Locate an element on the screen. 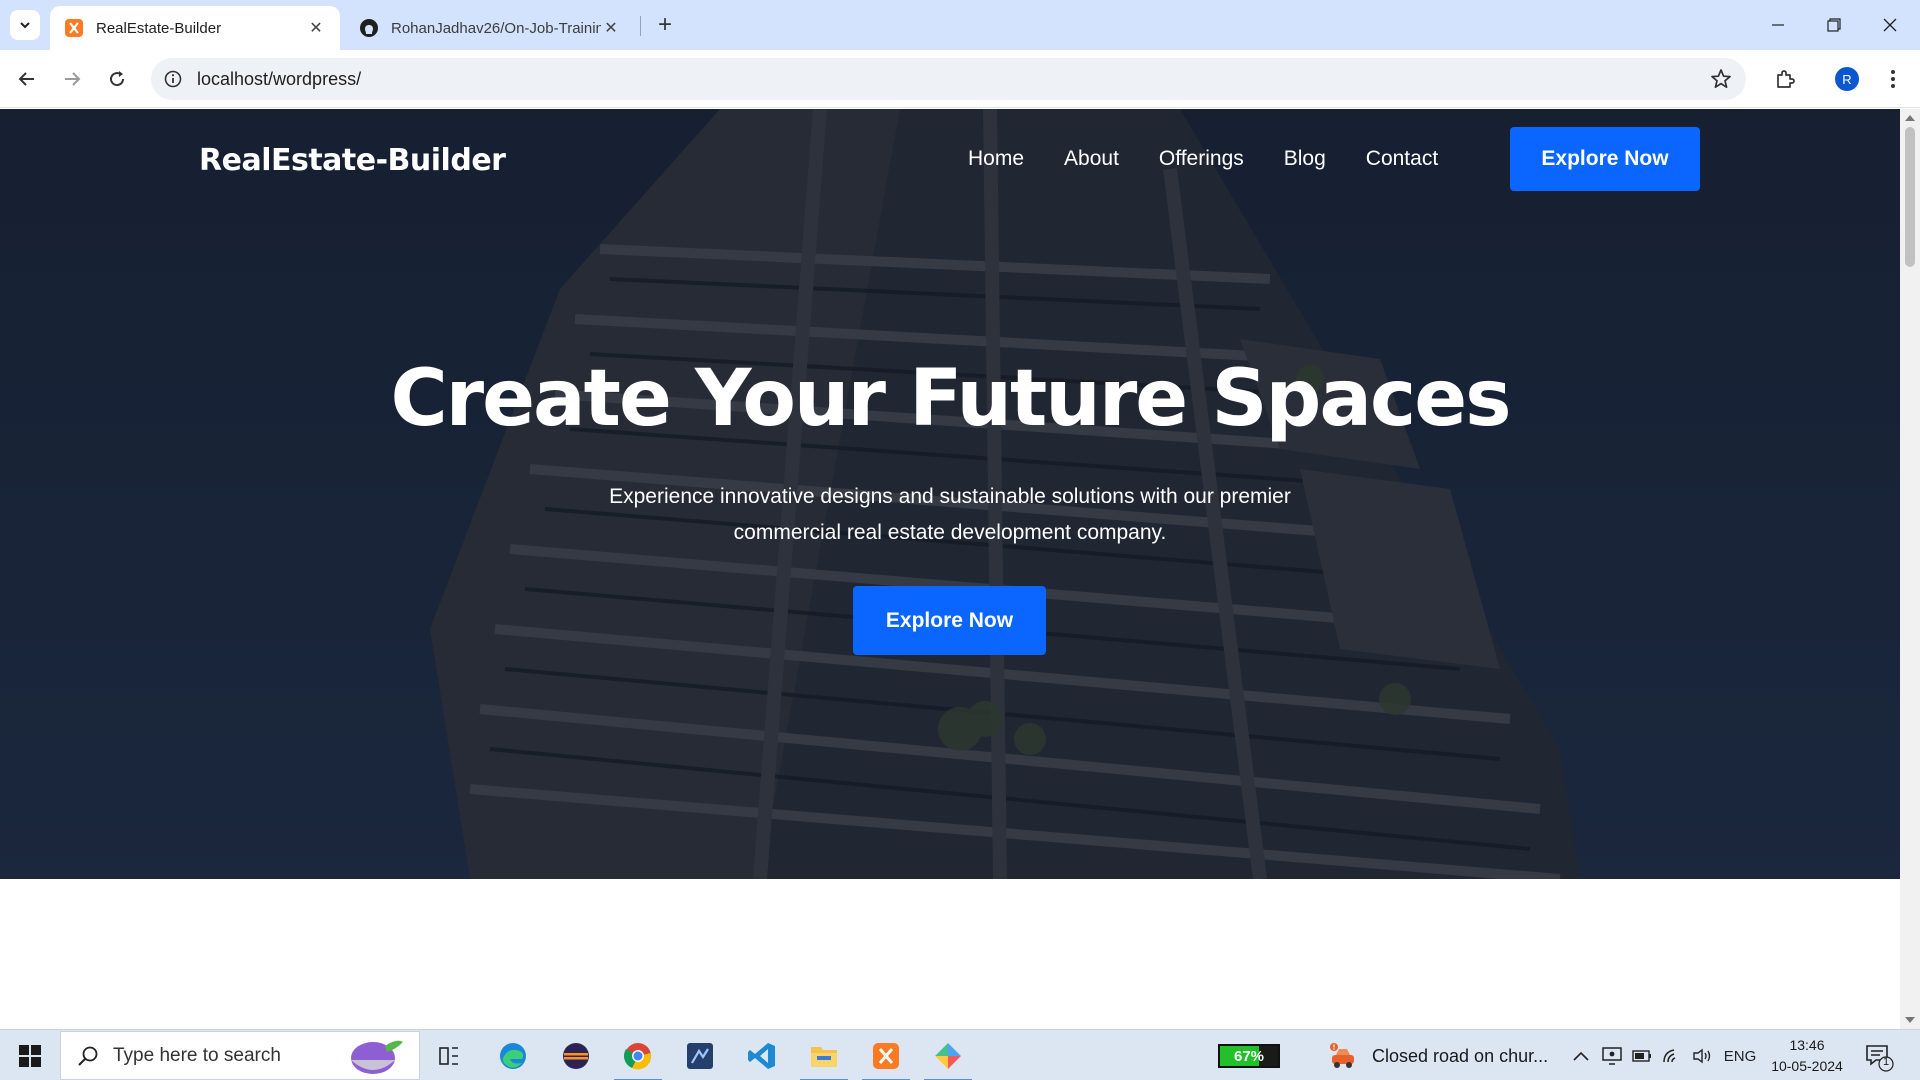 The height and width of the screenshot is (1080, 1920). meet-now-tray-button is located at coordinates (1612, 1056).